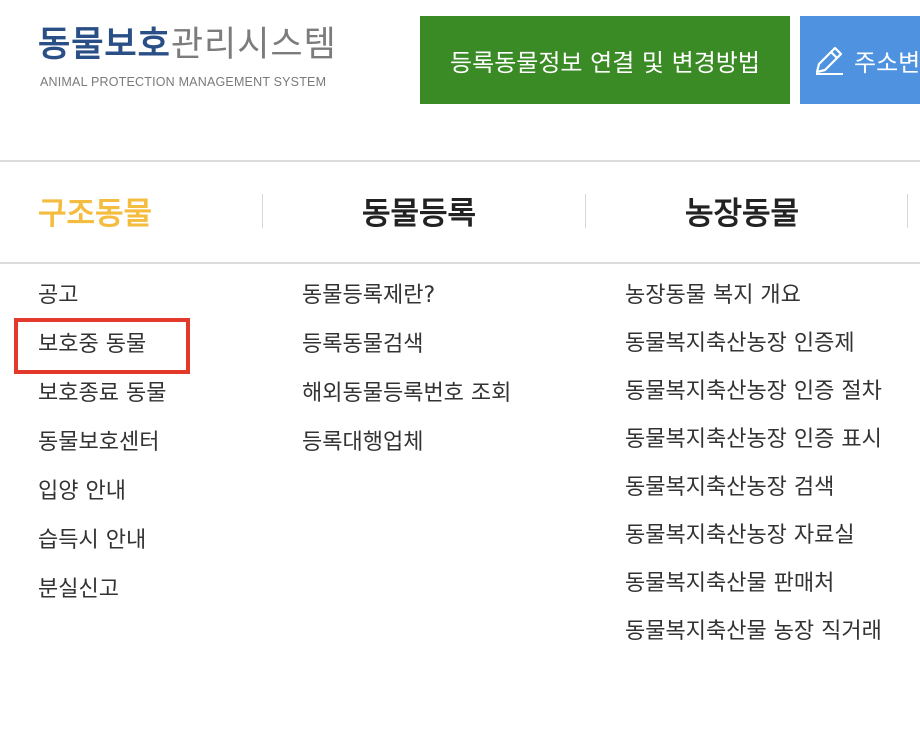 The width and height of the screenshot is (920, 754). Describe the element at coordinates (437, 345) in the screenshot. I see `menu-item-registered-search: 등록동물검색` at that location.